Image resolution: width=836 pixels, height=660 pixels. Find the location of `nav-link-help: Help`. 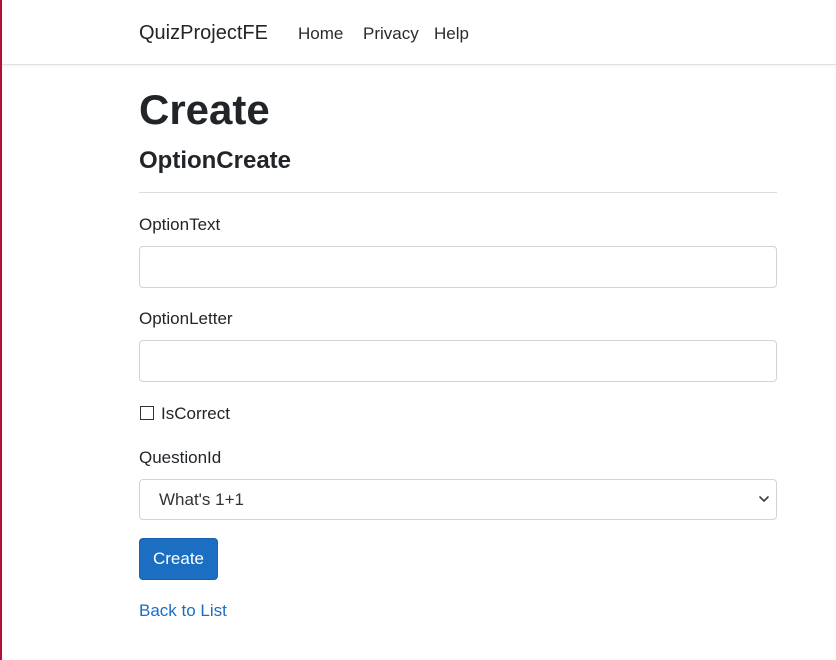

nav-link-help: Help is located at coordinates (451, 34).